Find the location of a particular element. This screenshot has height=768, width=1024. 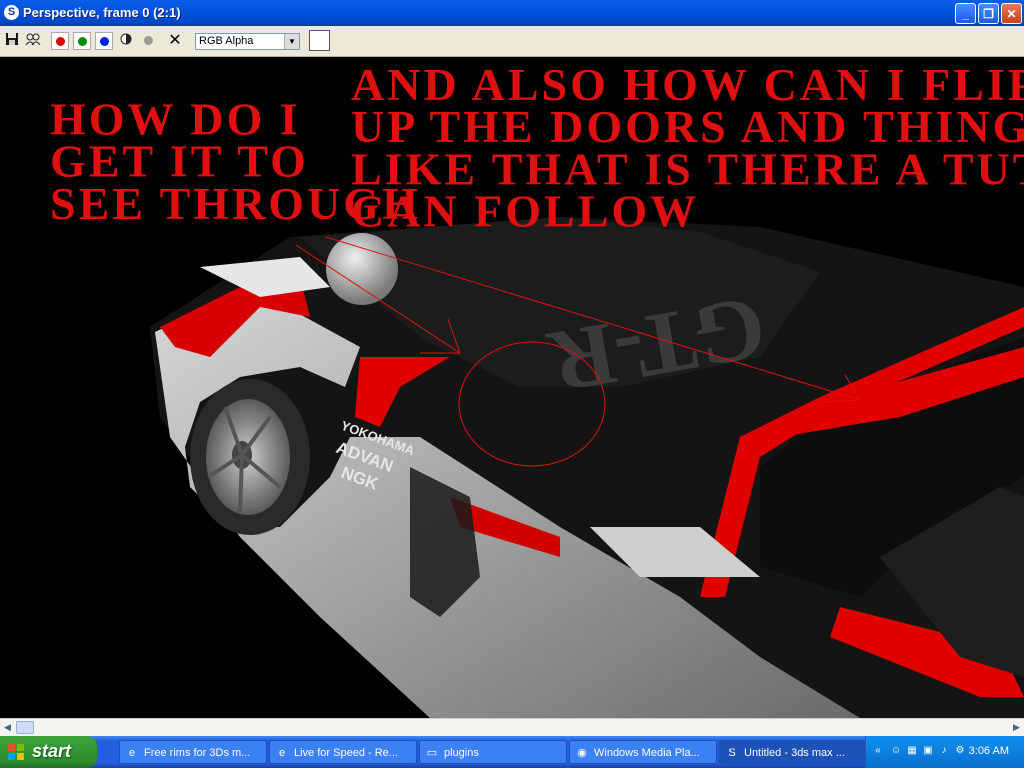

folder-icon: ▭ is located at coordinates (432, 753).